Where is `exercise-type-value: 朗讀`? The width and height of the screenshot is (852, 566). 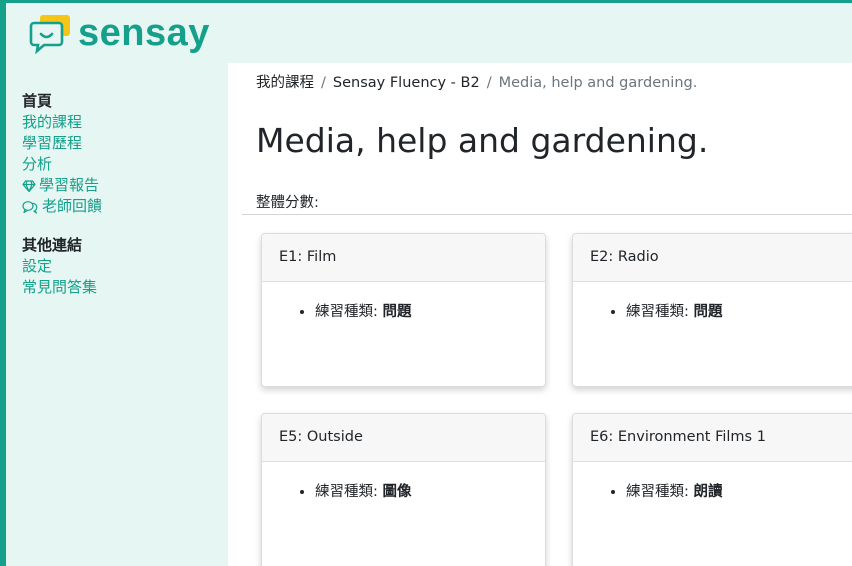
exercise-type-value: 朗讀 is located at coordinates (708, 492).